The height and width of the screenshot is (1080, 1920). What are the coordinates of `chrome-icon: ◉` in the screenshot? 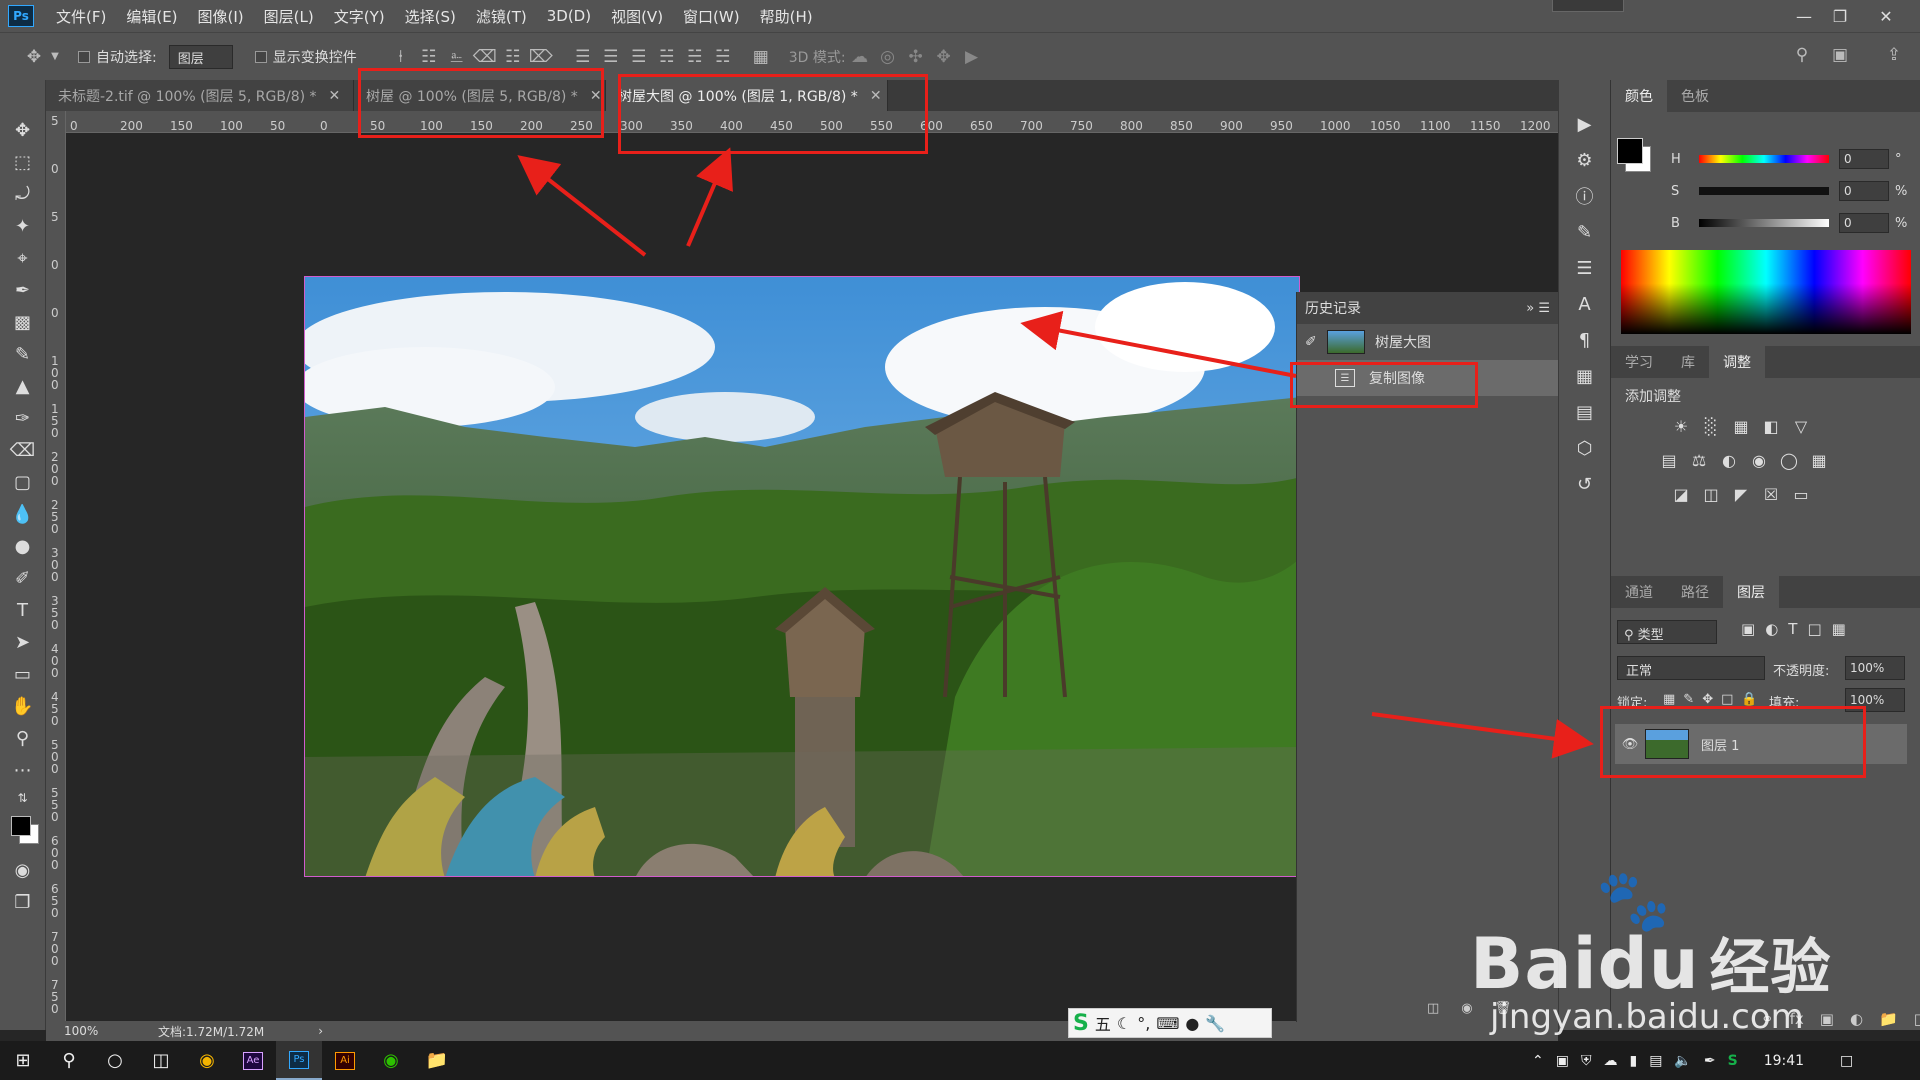 It's located at (207, 1060).